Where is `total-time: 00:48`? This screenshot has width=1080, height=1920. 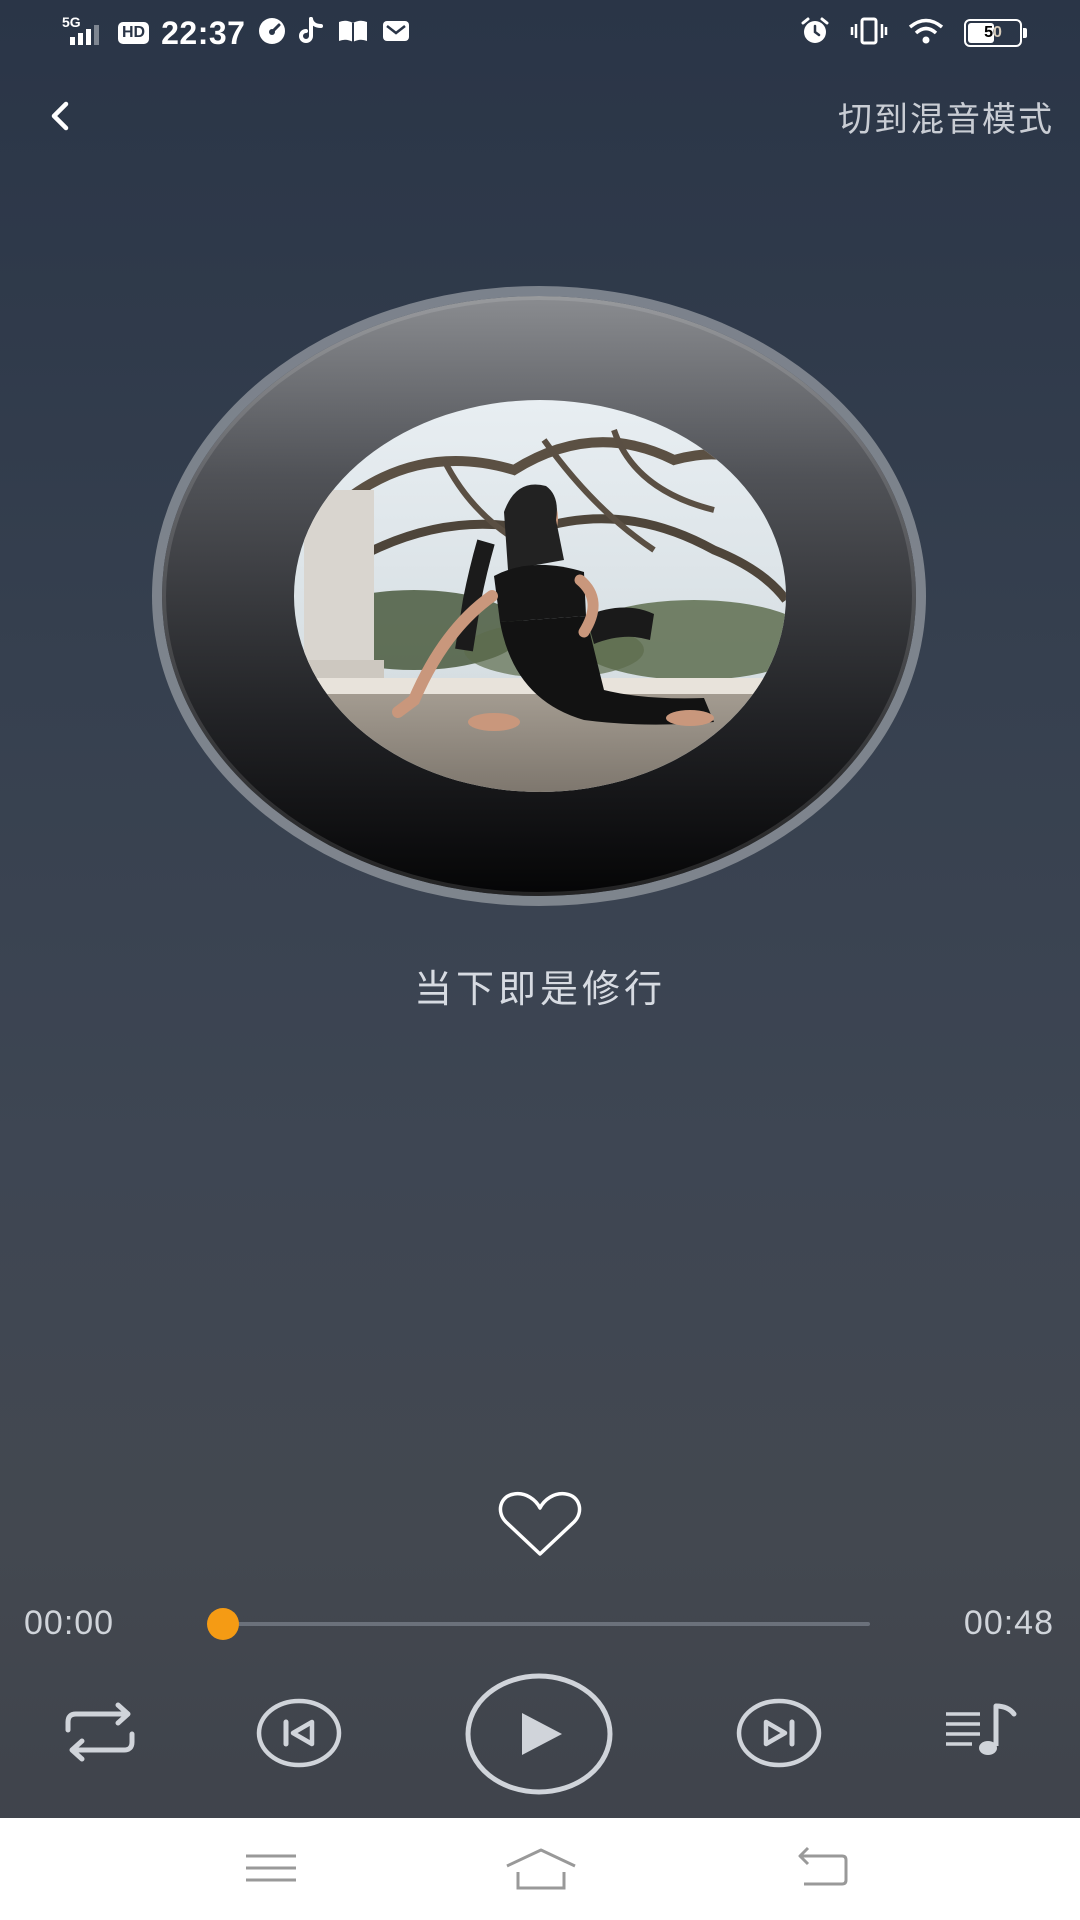
total-time: 00:48 is located at coordinates (1008, 1623).